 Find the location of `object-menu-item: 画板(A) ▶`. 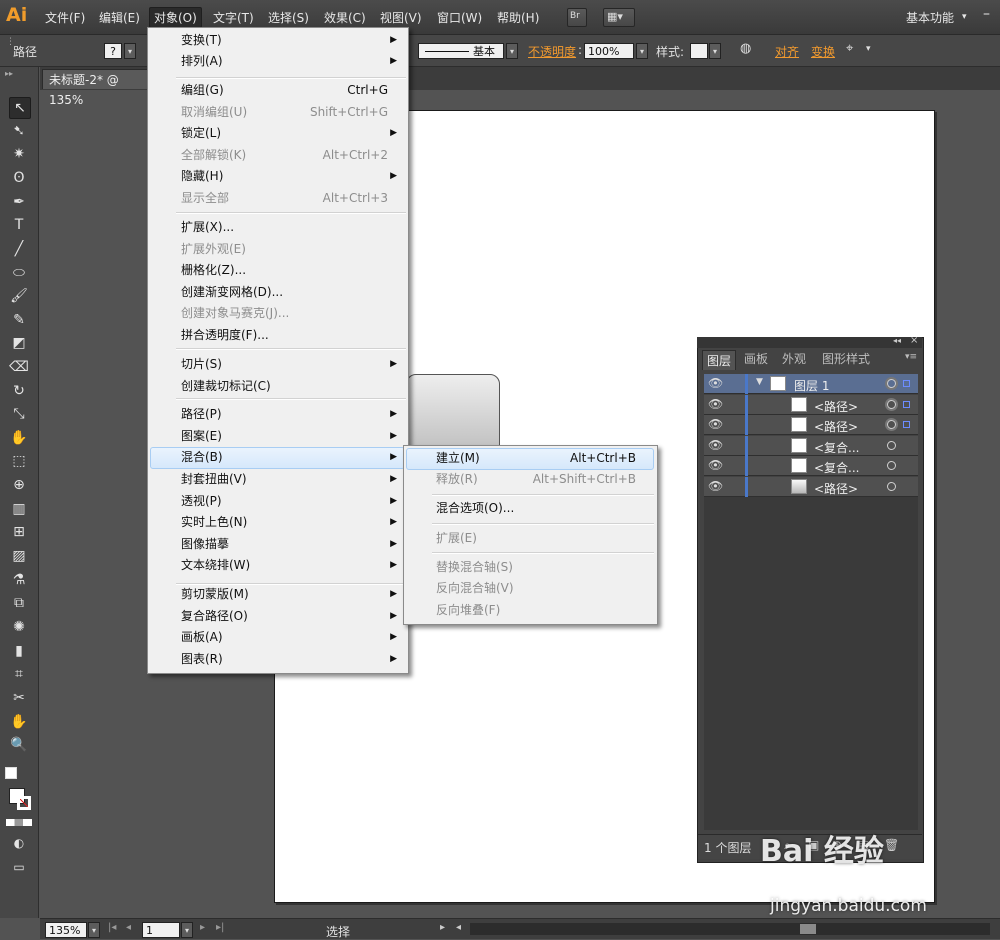

object-menu-item: 画板(A) ▶ is located at coordinates (289, 637).